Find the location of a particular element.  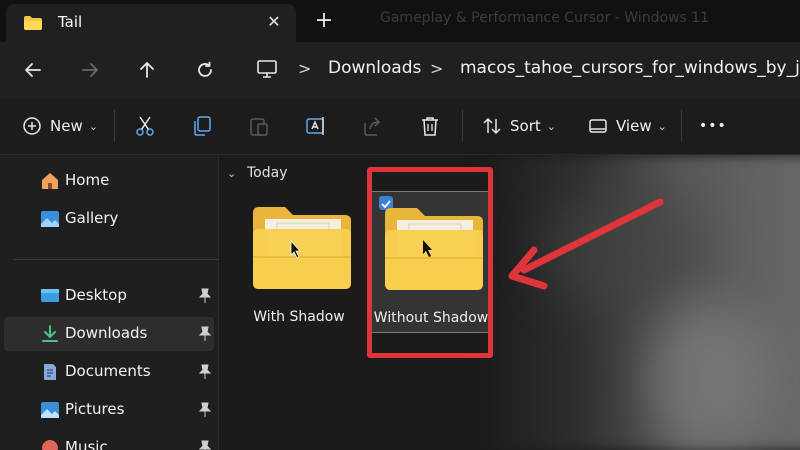

sort-button: Sort ⌄ is located at coordinates (519, 126).